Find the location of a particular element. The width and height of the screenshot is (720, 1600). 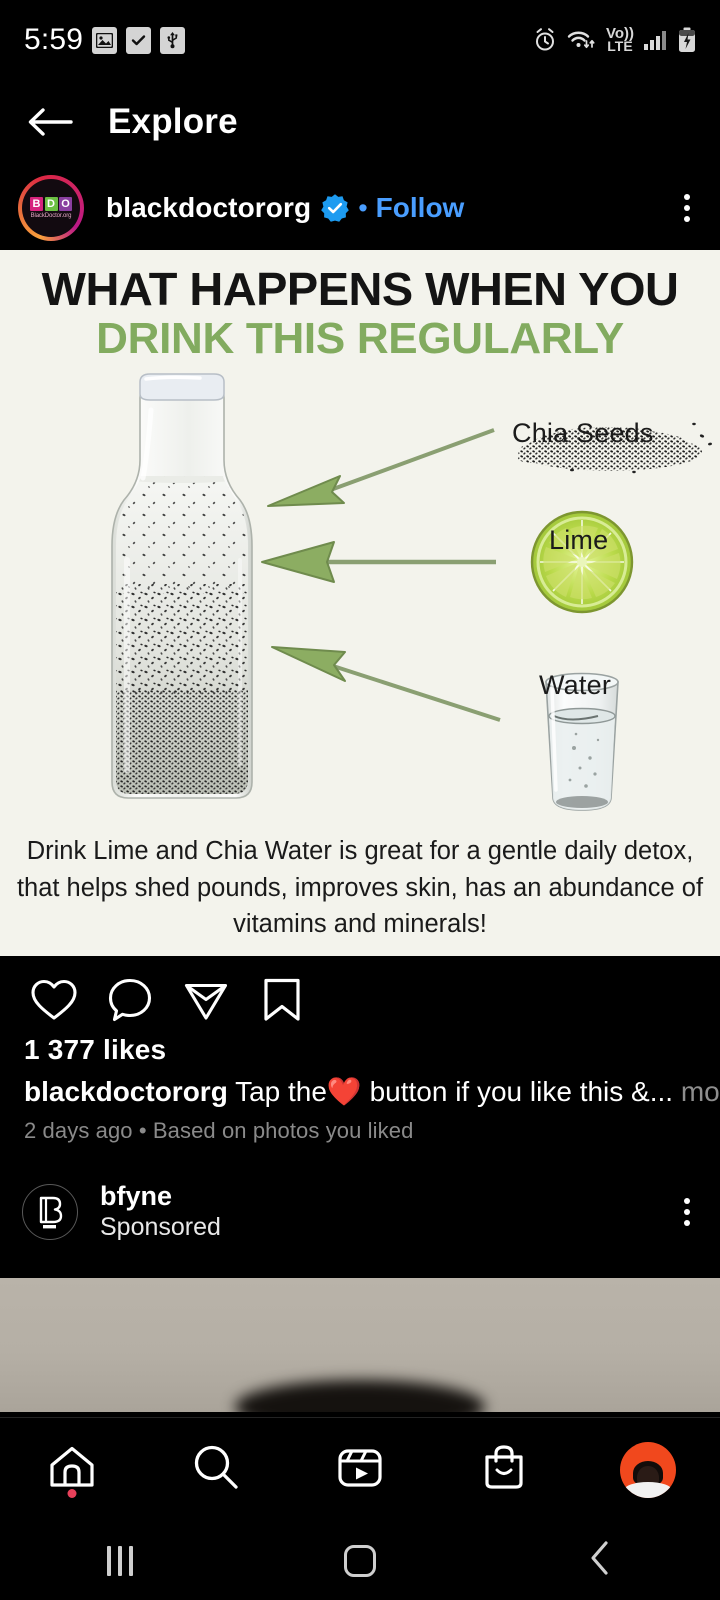

sponsored-name: bfyne is located at coordinates (160, 1197).